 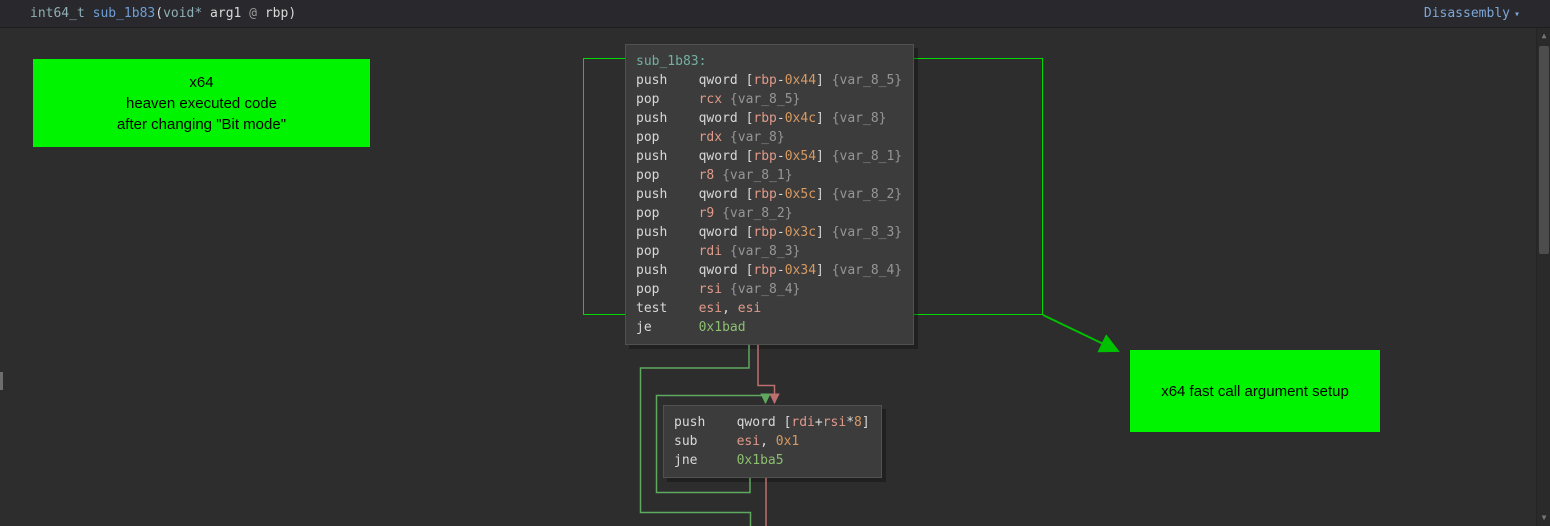 What do you see at coordinates (769, 232) in the screenshot?
I see `instruction-row: push qword [rbp-0x3c] {var_8_3}` at bounding box center [769, 232].